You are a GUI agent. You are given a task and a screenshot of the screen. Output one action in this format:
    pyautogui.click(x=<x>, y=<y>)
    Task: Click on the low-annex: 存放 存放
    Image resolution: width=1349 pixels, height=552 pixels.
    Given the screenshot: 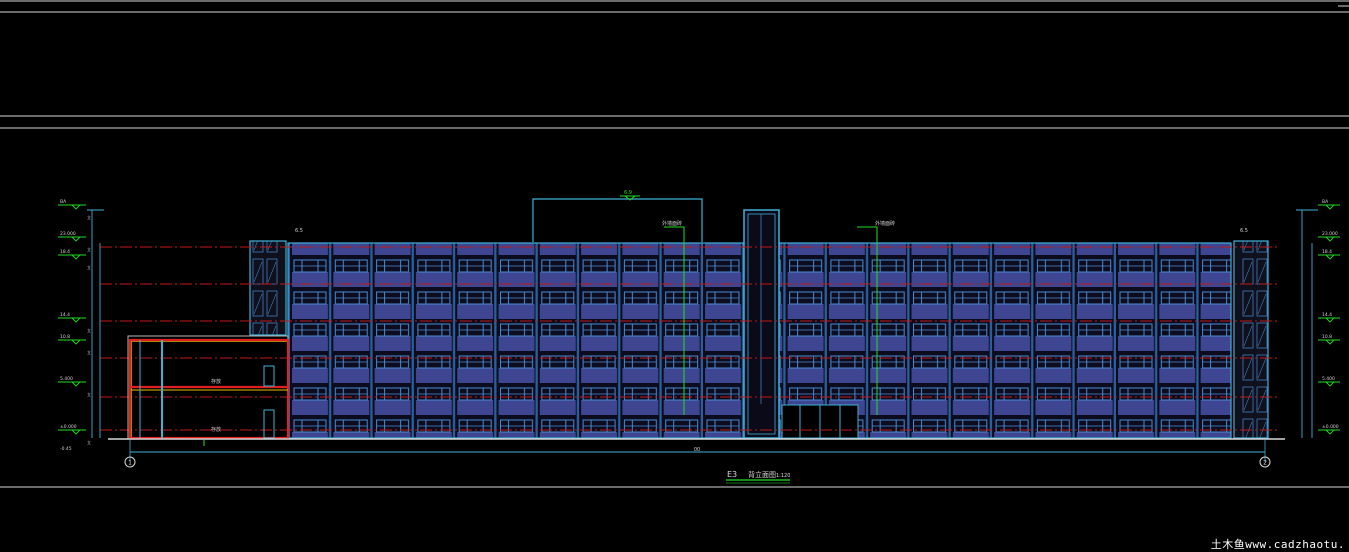 What is the action you would take?
    pyautogui.click(x=208, y=387)
    